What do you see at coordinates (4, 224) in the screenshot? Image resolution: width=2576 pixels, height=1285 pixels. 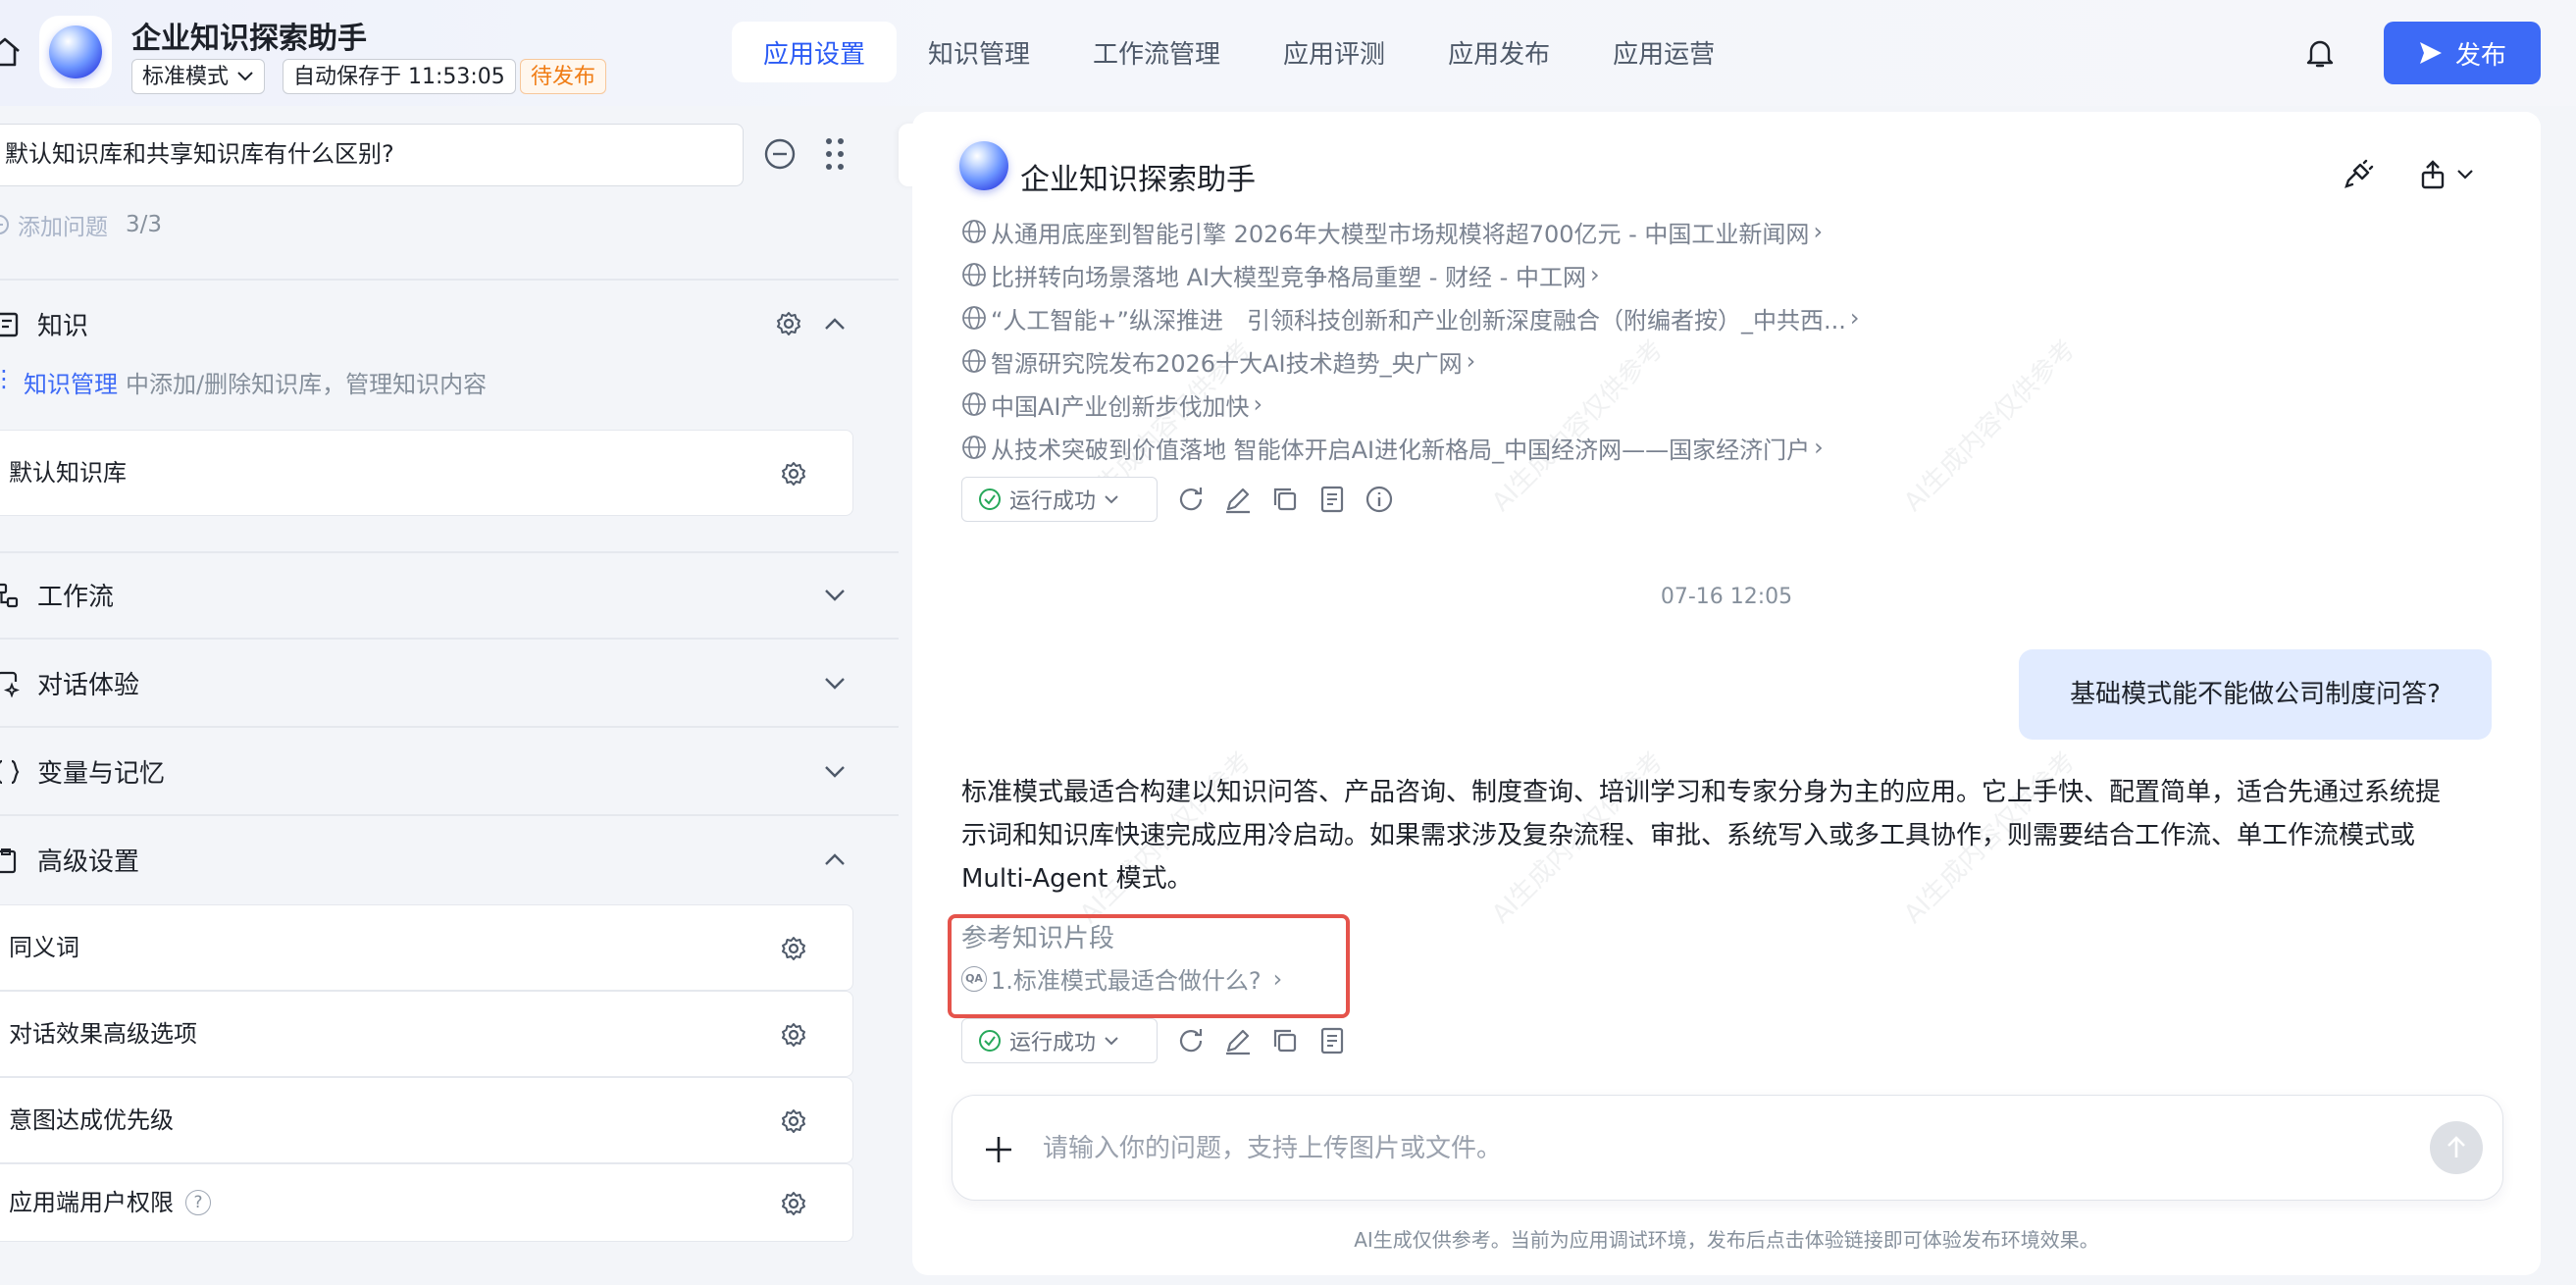 I see `plus-circle-icon` at bounding box center [4, 224].